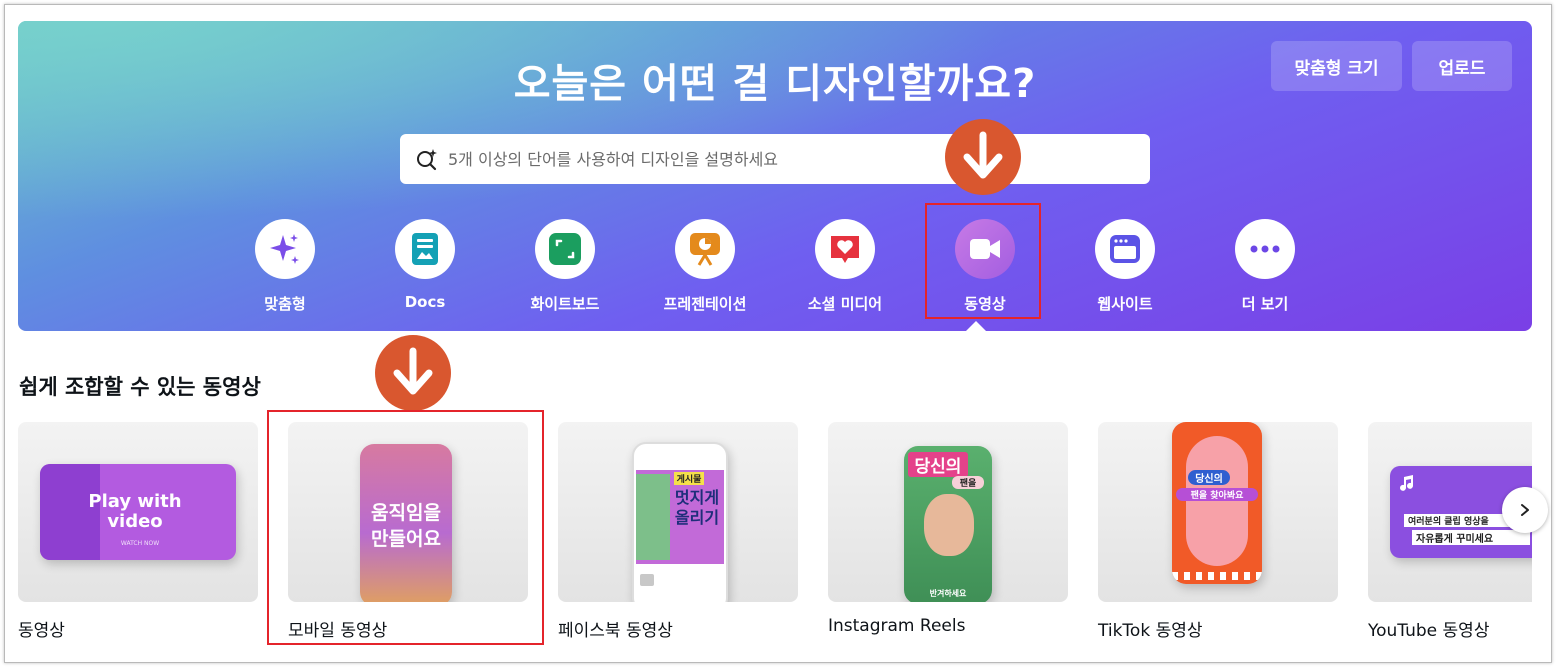  Describe the element at coordinates (968, 482) in the screenshot. I see `thumb-tag: 팬을` at that location.